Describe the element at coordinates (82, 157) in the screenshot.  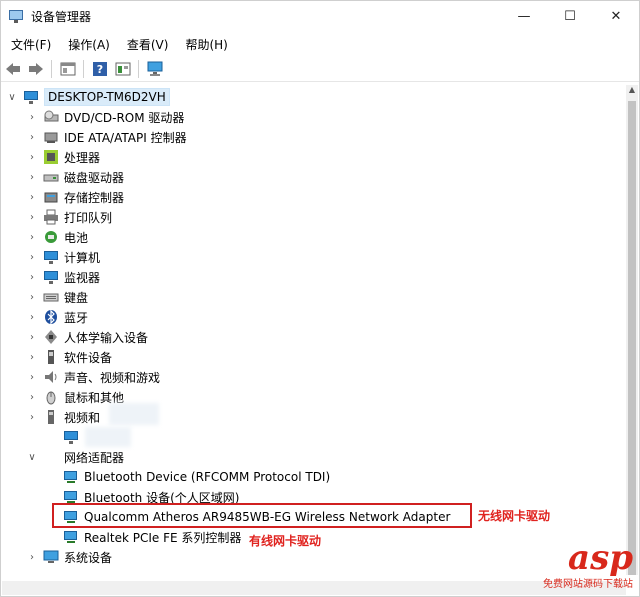
I see `tree-item-label: 处理器` at that location.